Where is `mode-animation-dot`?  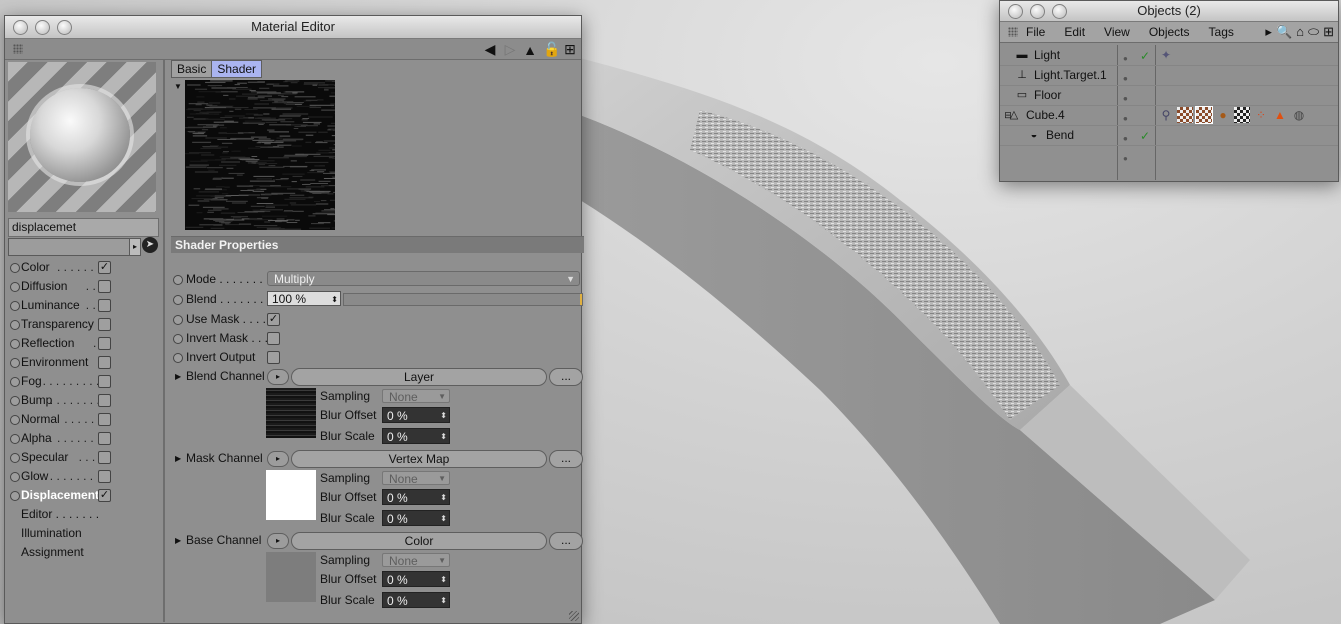
mode-animation-dot is located at coordinates (178, 280).